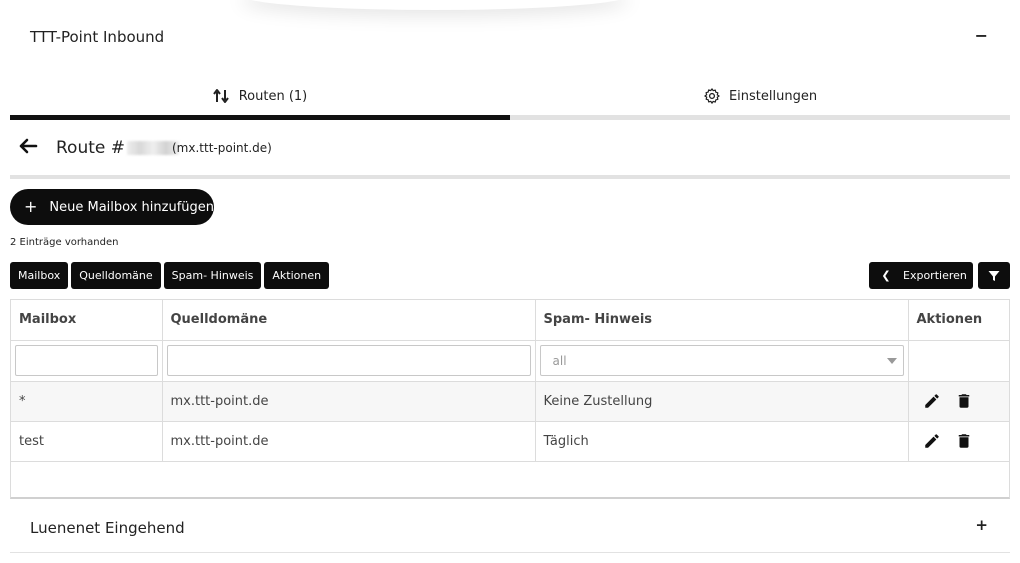  I want to click on spam-filter-select: all, so click(721, 360).